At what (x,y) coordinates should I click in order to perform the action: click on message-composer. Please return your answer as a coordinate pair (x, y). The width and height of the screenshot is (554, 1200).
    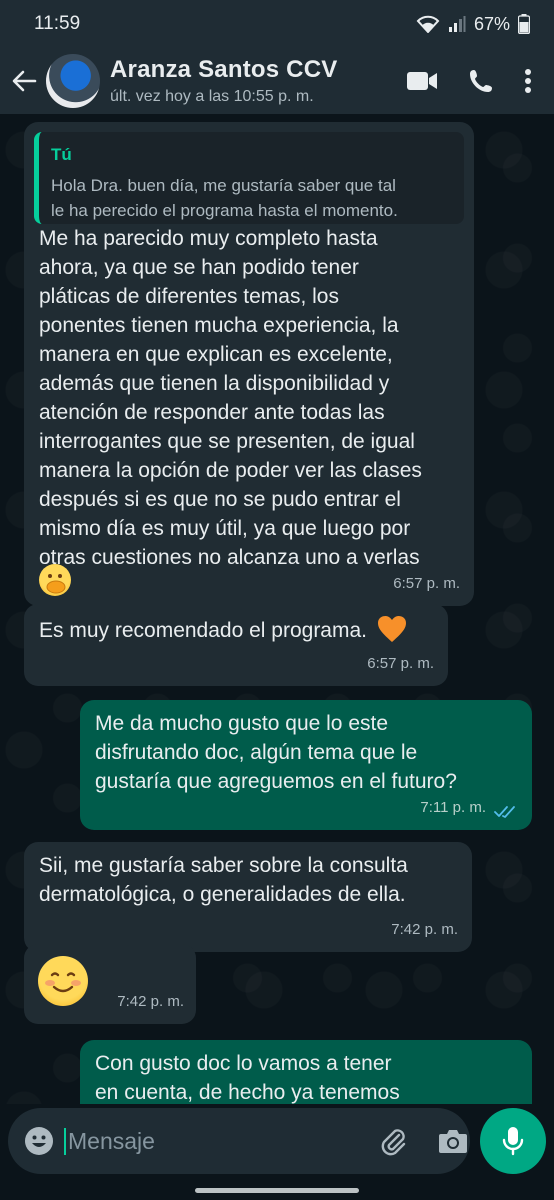
    Looking at the image, I should click on (239, 1141).